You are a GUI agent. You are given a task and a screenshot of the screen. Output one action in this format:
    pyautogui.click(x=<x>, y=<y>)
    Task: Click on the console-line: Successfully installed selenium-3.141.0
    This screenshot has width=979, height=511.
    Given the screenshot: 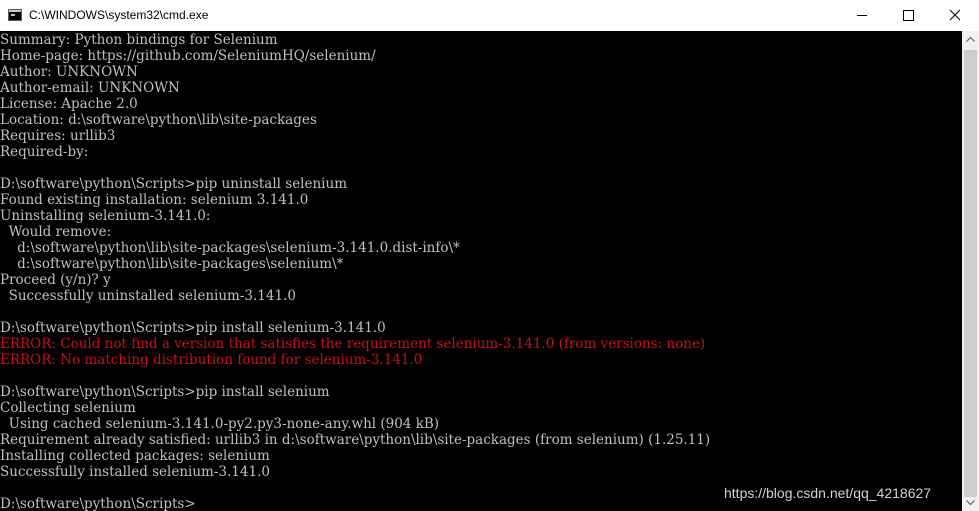 What is the action you would take?
    pyautogui.click(x=135, y=472)
    